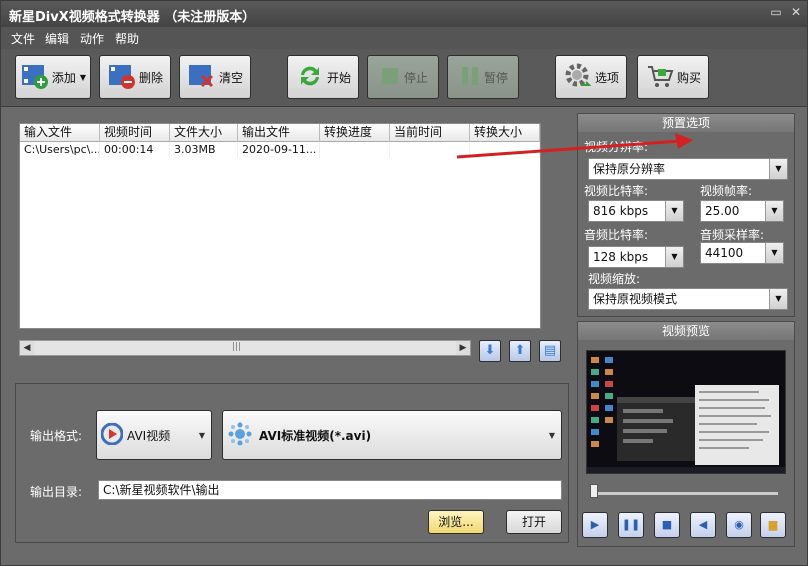 The image size is (808, 566). I want to click on menu-action: 动作, so click(92, 38).